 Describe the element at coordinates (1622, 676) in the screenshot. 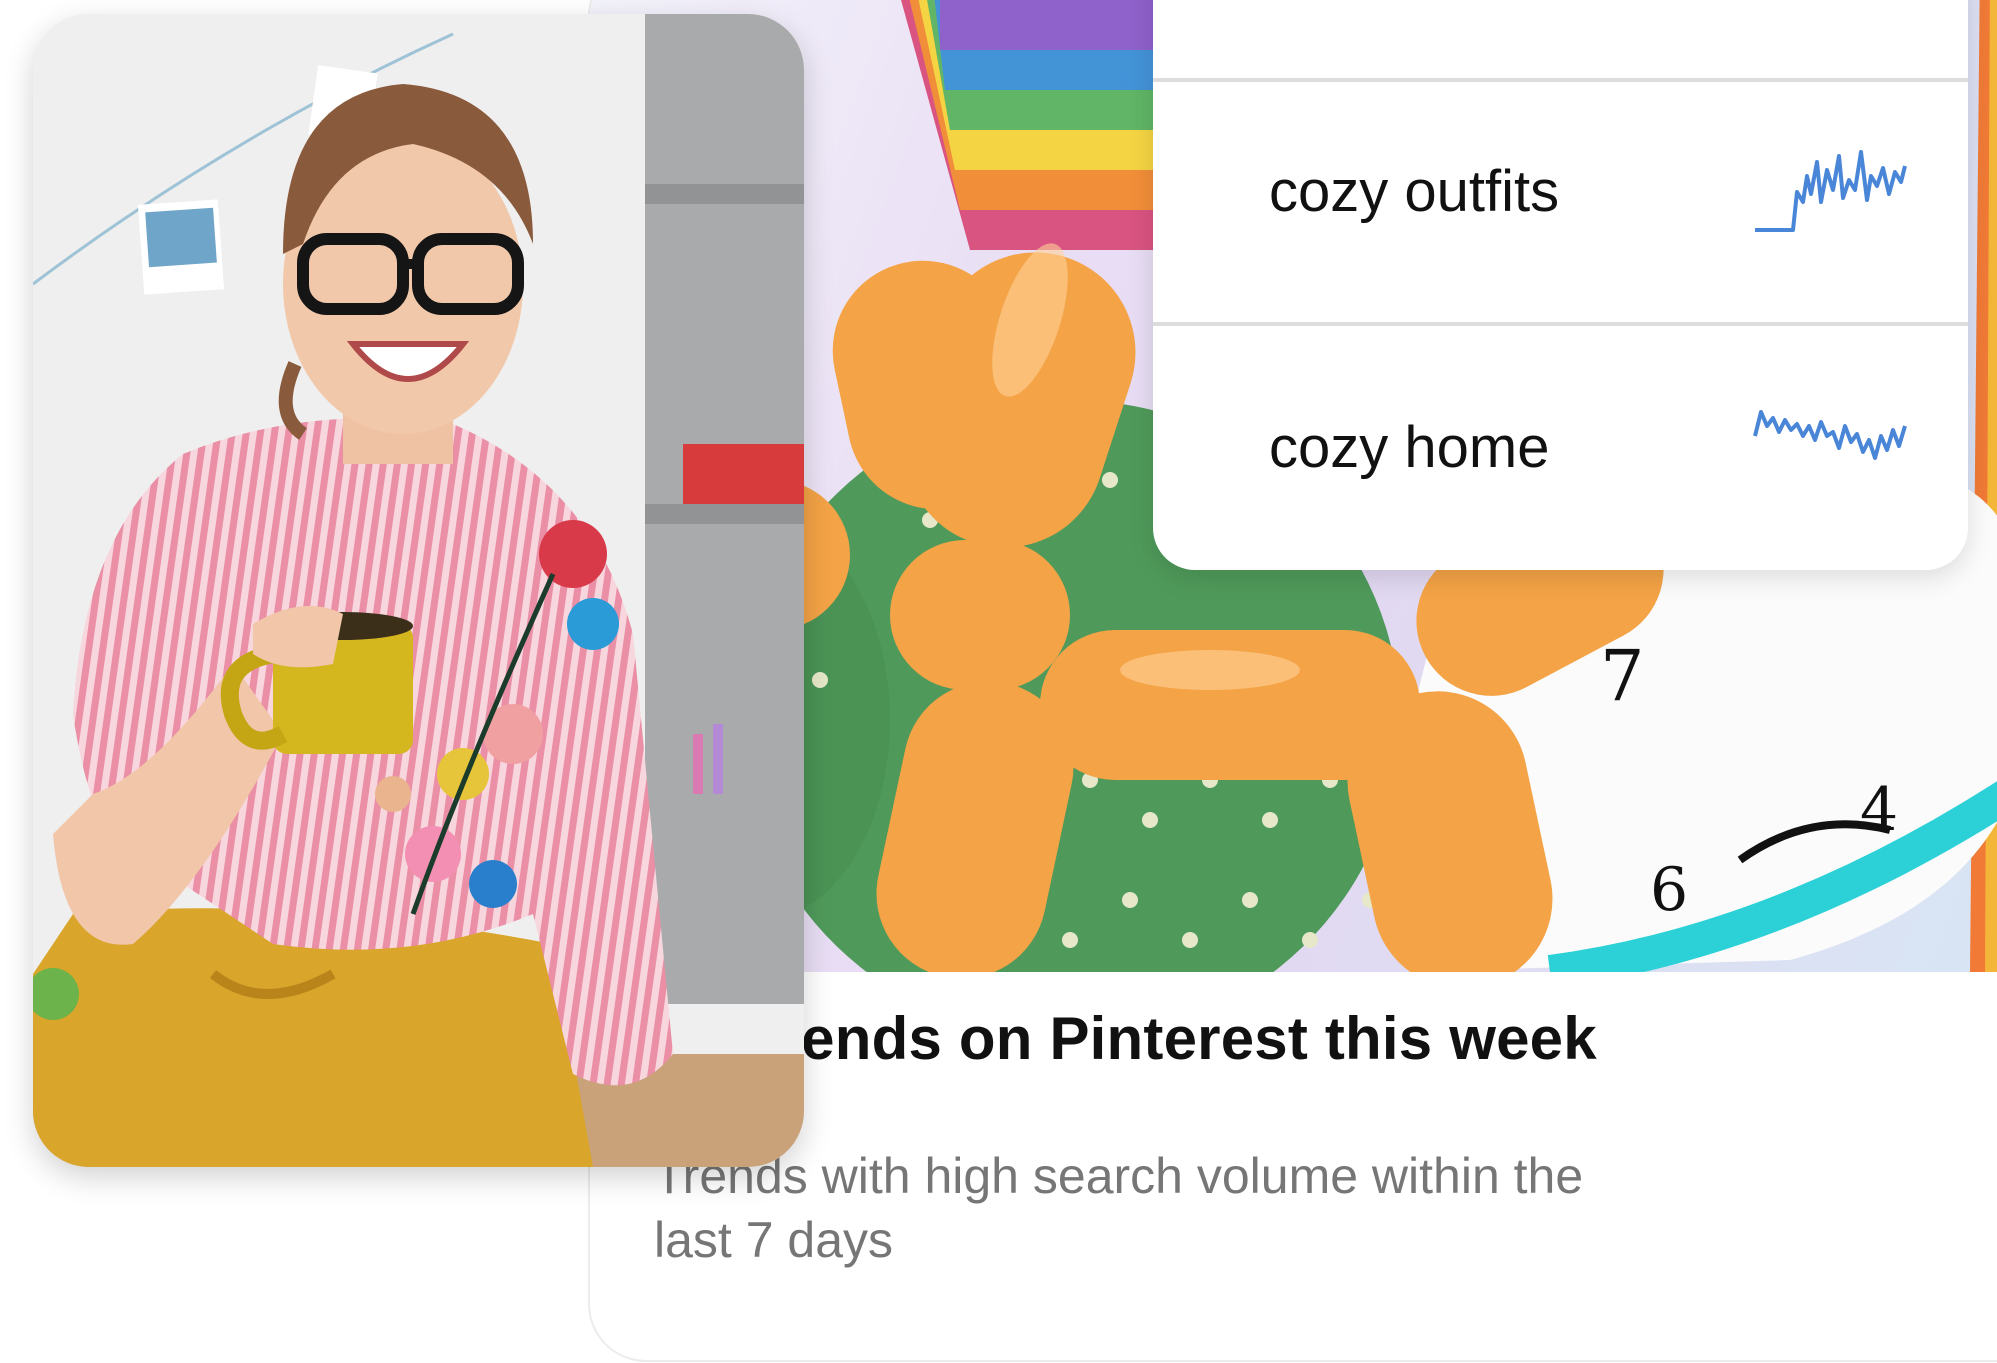

I see `svg-text: 7` at that location.